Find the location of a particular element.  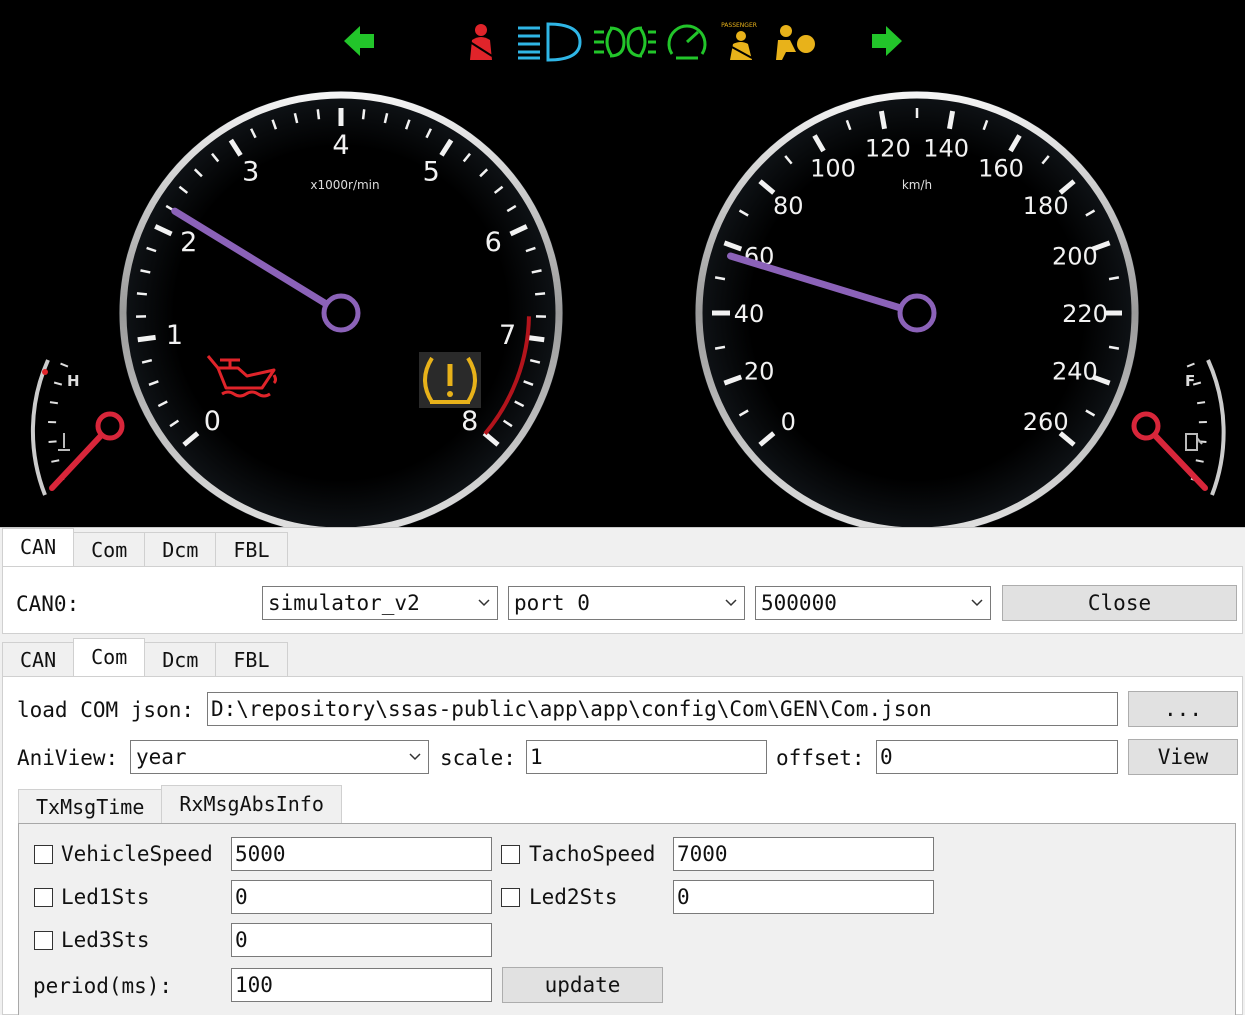

scale-label: 6 is located at coordinates (493, 242).